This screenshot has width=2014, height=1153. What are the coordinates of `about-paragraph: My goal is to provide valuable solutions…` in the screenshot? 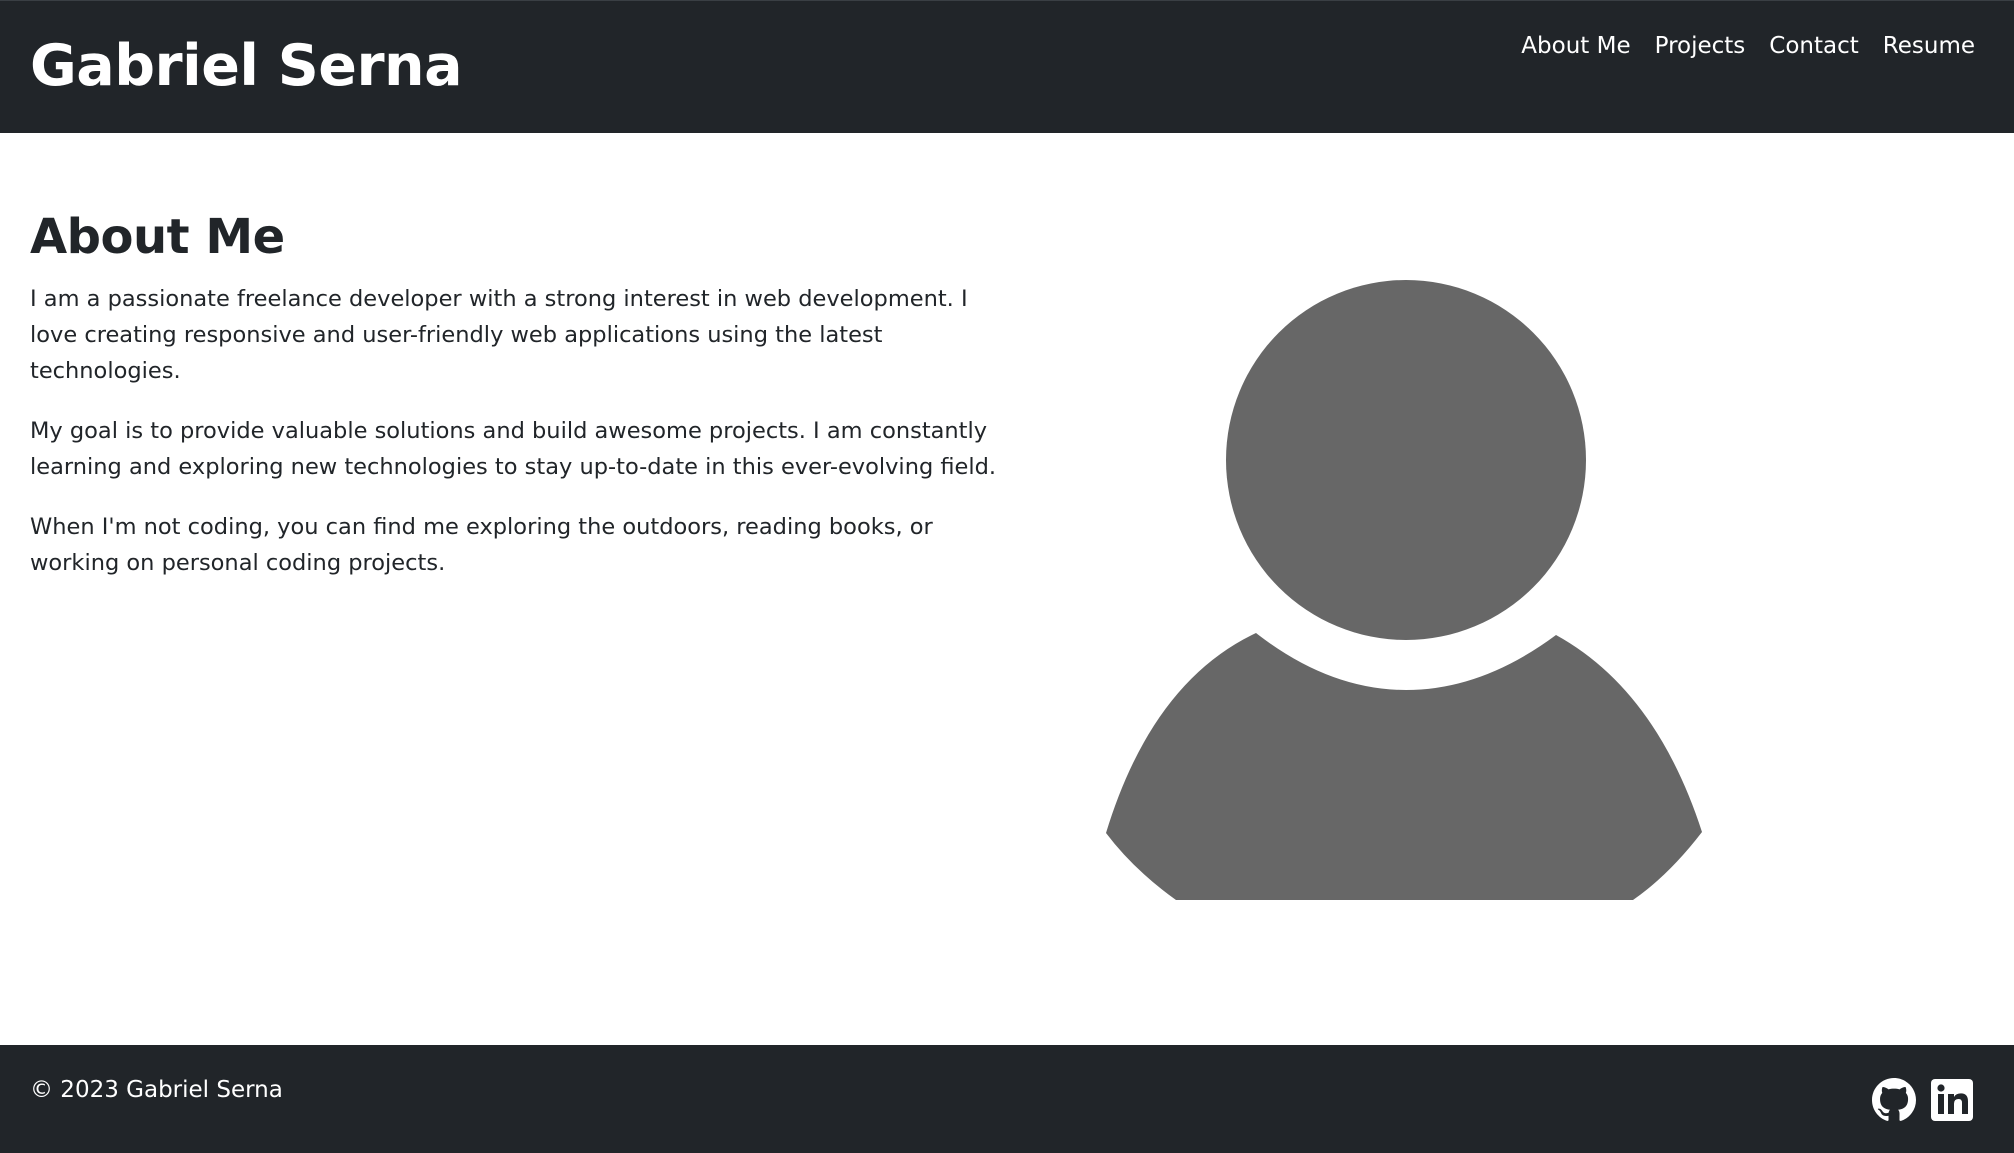 It's located at (513, 449).